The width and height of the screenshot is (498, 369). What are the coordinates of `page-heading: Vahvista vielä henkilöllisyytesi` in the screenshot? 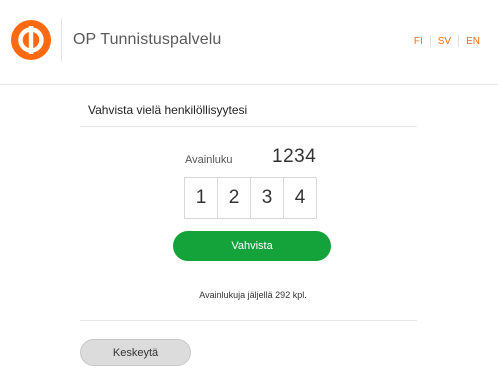 It's located at (168, 110).